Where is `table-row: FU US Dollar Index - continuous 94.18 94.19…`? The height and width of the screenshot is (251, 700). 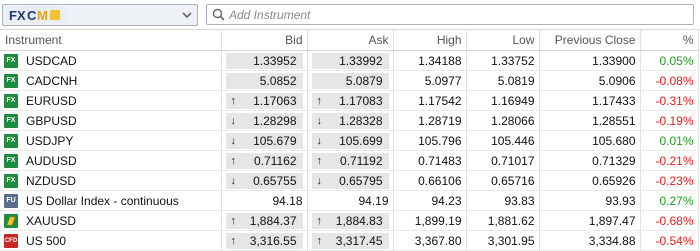
table-row: FU US Dollar Index - continuous 94.18 94.19… is located at coordinates (349, 200).